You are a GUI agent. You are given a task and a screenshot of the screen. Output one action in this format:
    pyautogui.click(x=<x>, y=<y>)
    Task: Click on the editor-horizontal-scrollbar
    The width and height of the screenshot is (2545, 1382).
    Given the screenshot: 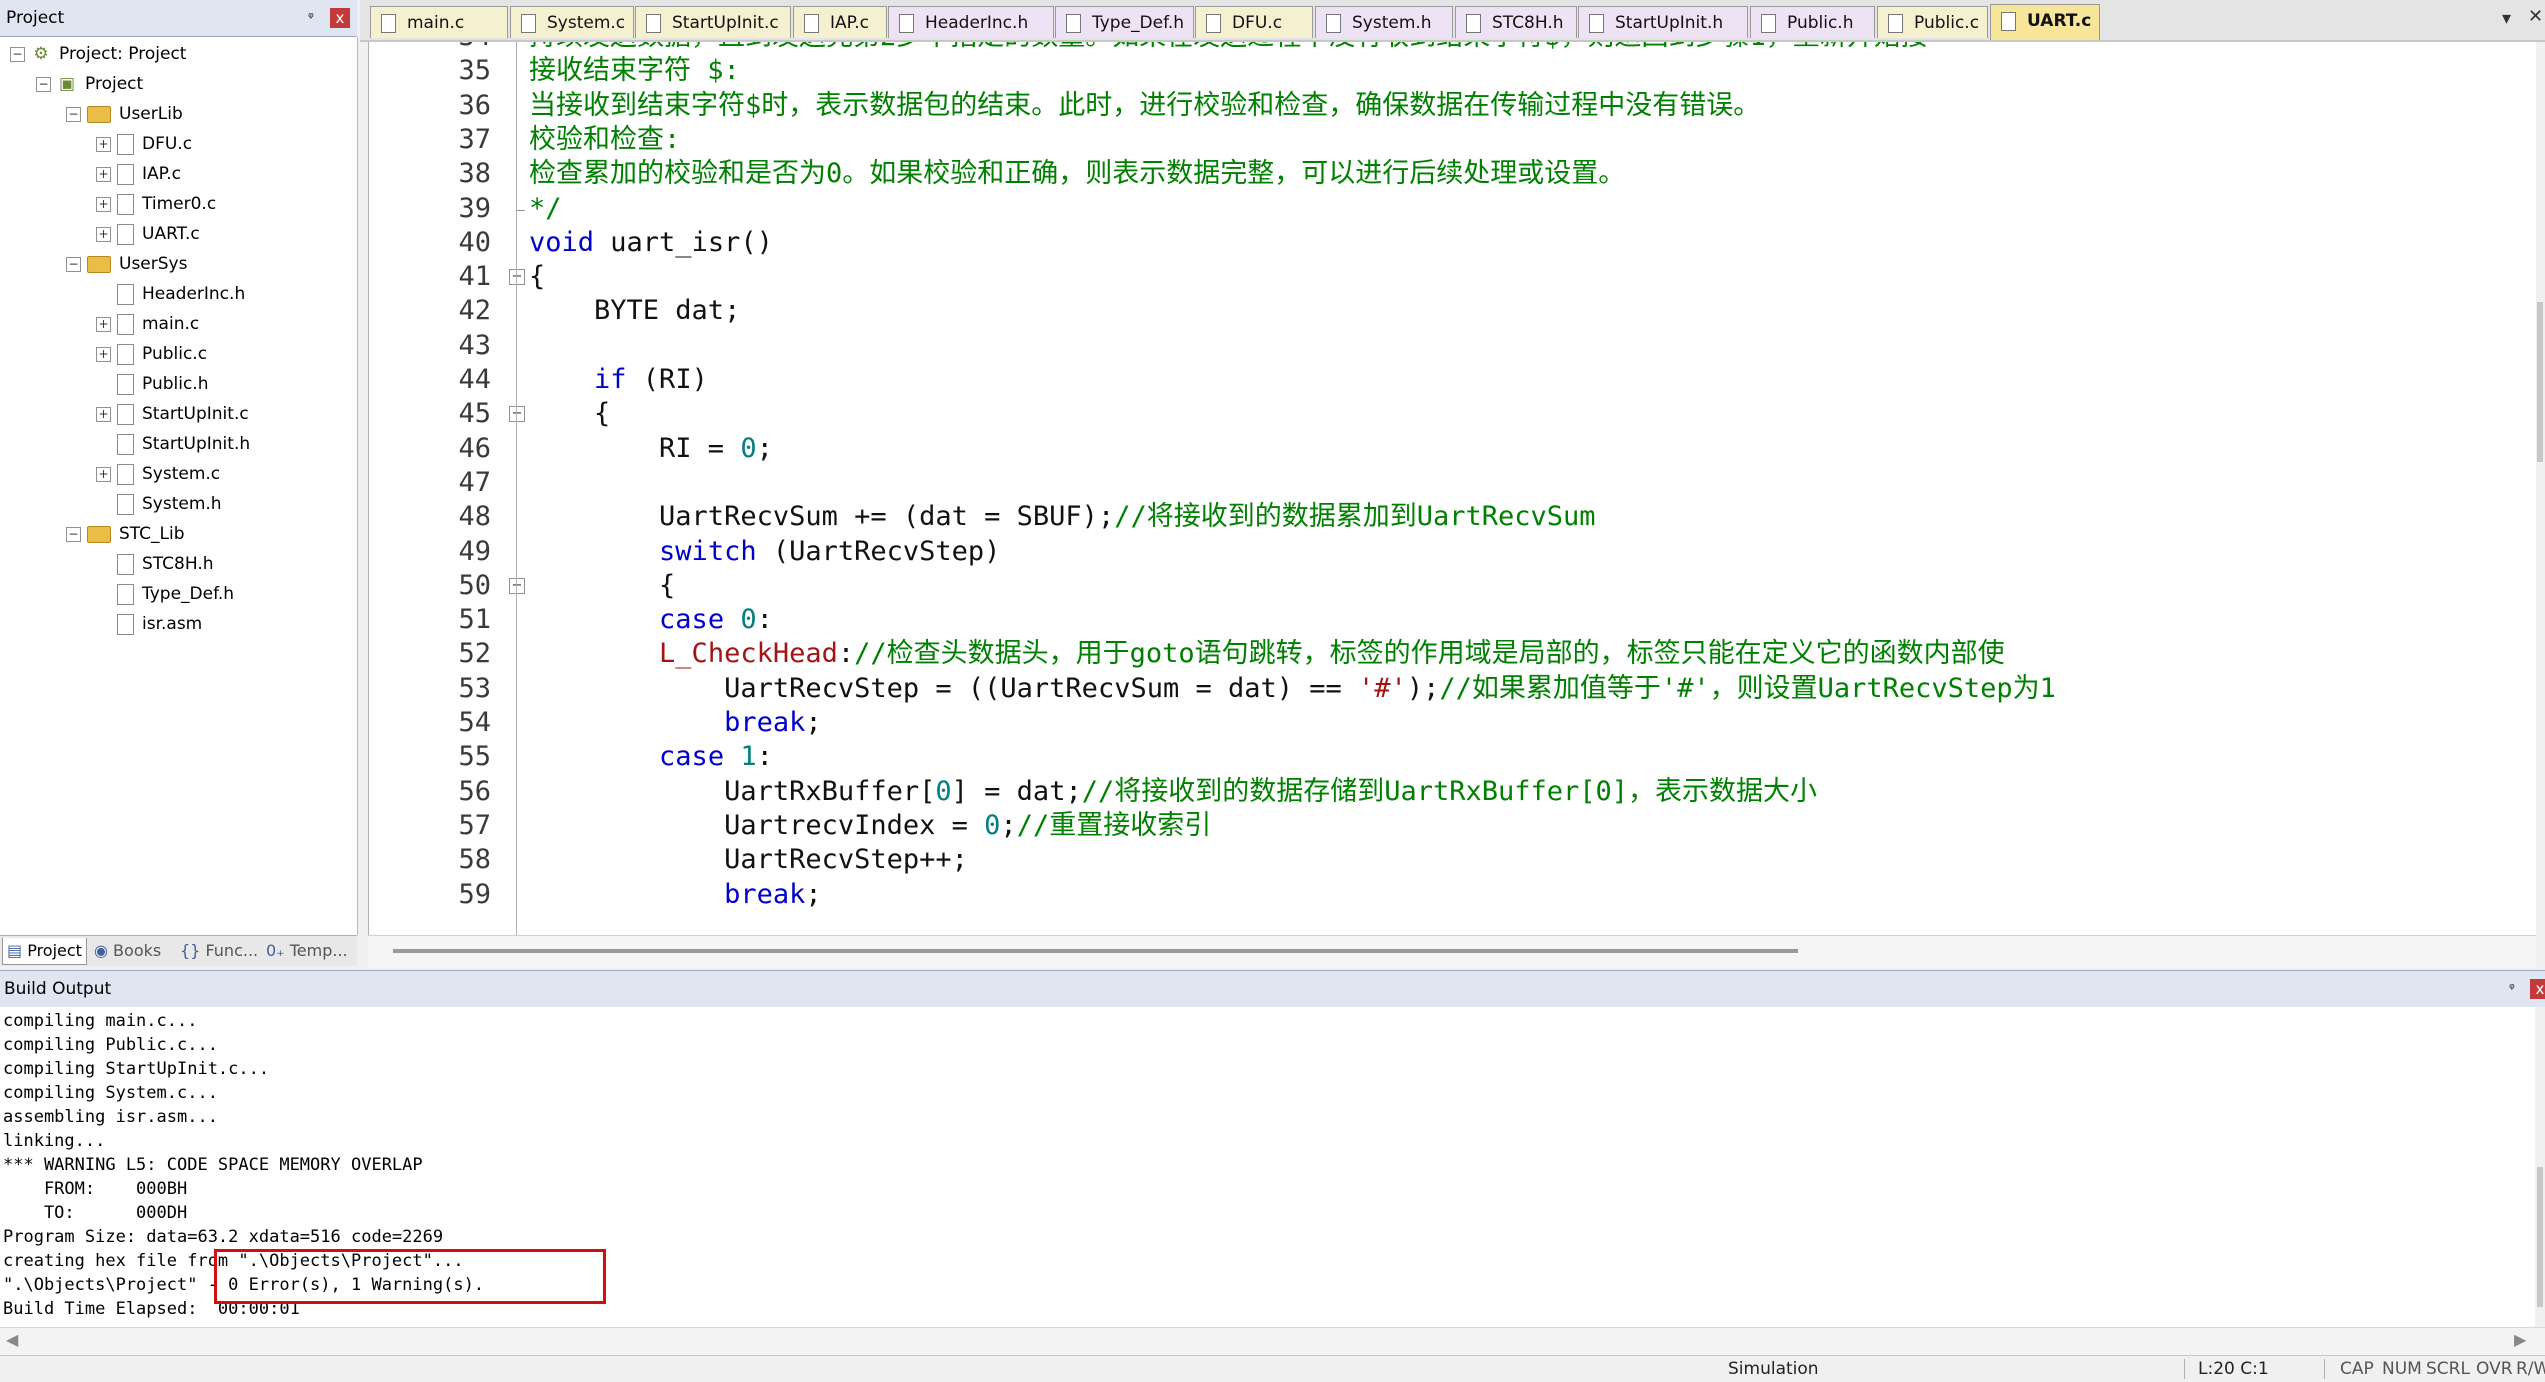 What is the action you would take?
    pyautogui.click(x=1452, y=951)
    